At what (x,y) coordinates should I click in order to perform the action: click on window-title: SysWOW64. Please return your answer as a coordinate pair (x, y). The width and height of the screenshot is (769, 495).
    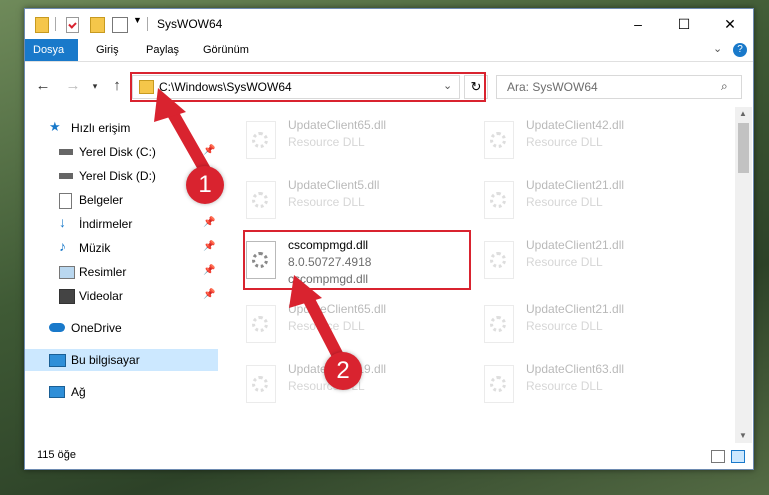
    Looking at the image, I should click on (190, 24).